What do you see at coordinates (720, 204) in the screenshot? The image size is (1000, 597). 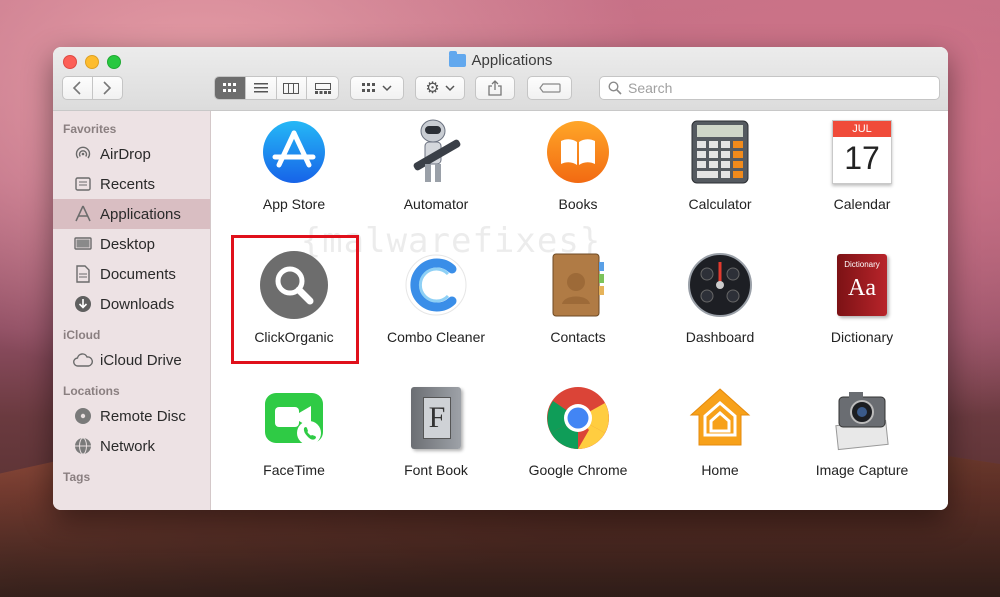 I see `app-label: Calculator` at bounding box center [720, 204].